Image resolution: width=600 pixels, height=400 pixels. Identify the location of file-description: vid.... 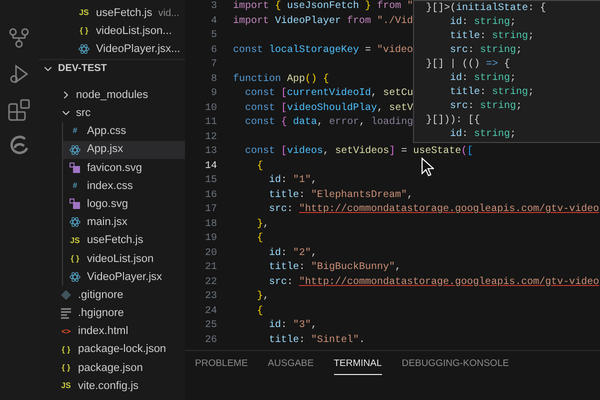
(169, 13).